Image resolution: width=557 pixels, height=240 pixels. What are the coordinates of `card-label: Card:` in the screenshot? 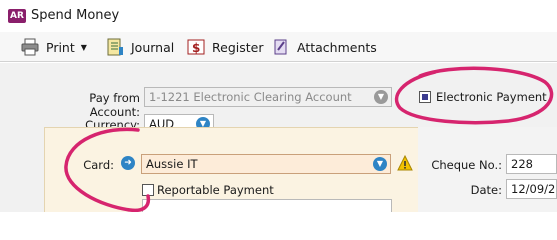 It's located at (98, 165).